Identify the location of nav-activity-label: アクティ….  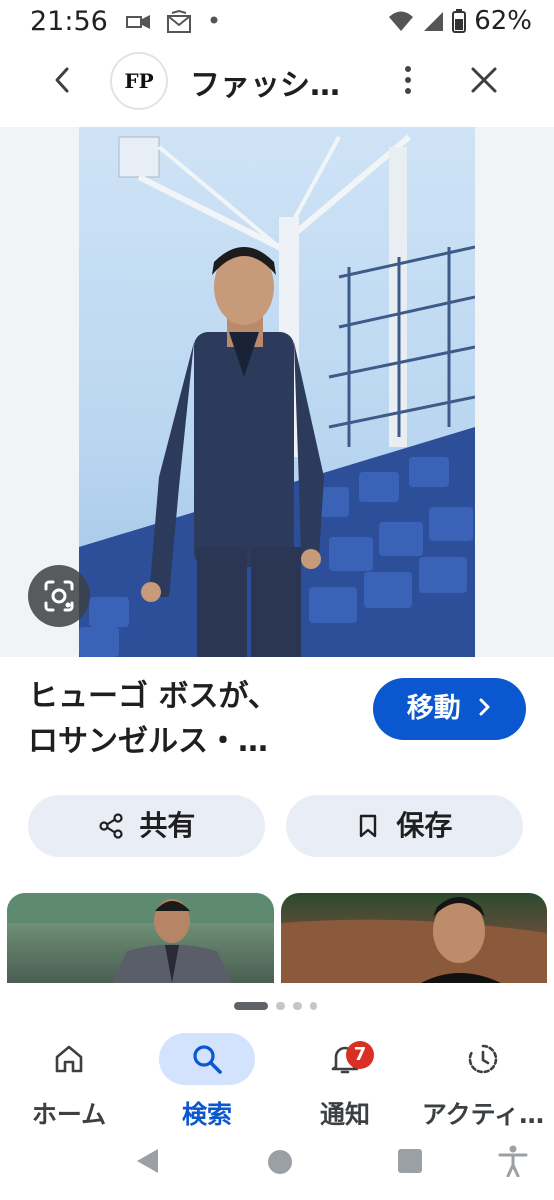
(483, 1114).